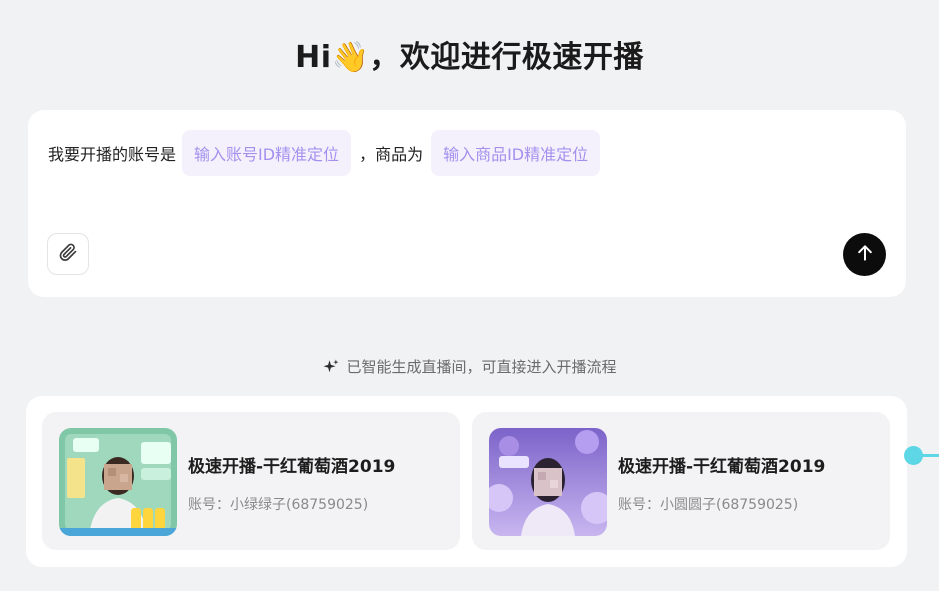 This screenshot has height=591, width=939. I want to click on side-connector-handle, so click(913, 455).